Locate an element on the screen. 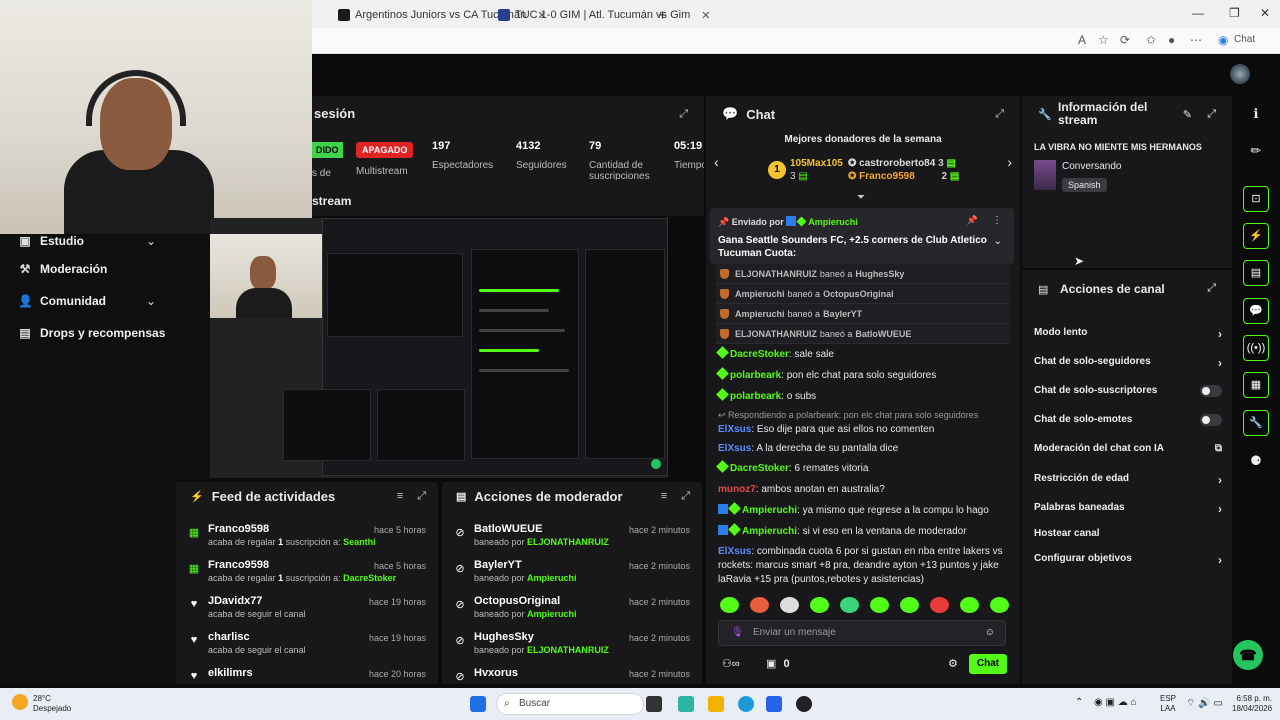 This screenshot has height=720, width=1280. chat-settings-icon: ⚙ is located at coordinates (953, 663).